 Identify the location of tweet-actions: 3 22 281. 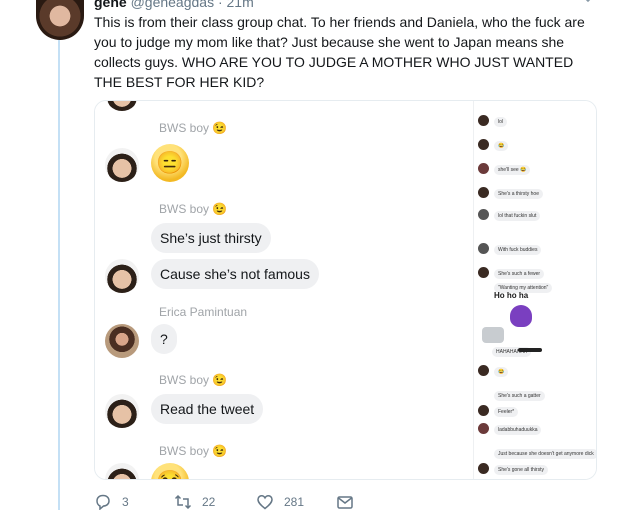
(244, 501).